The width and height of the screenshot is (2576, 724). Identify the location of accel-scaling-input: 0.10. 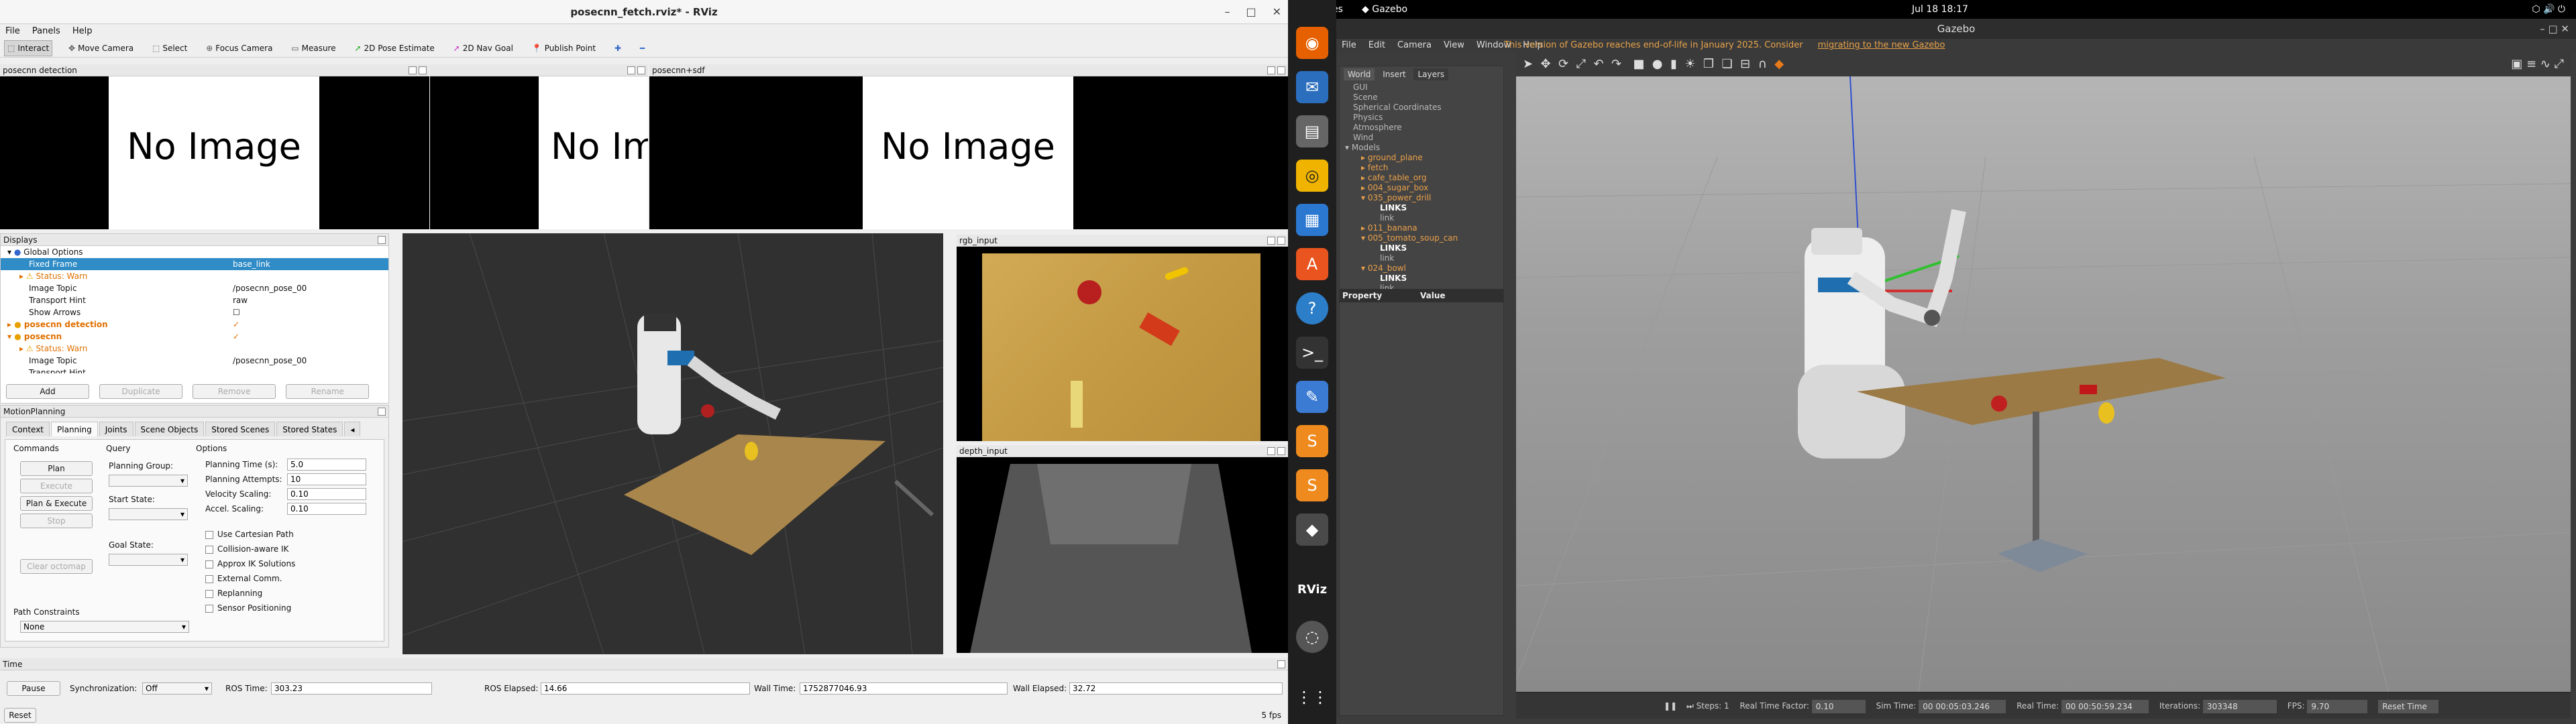
(326, 509).